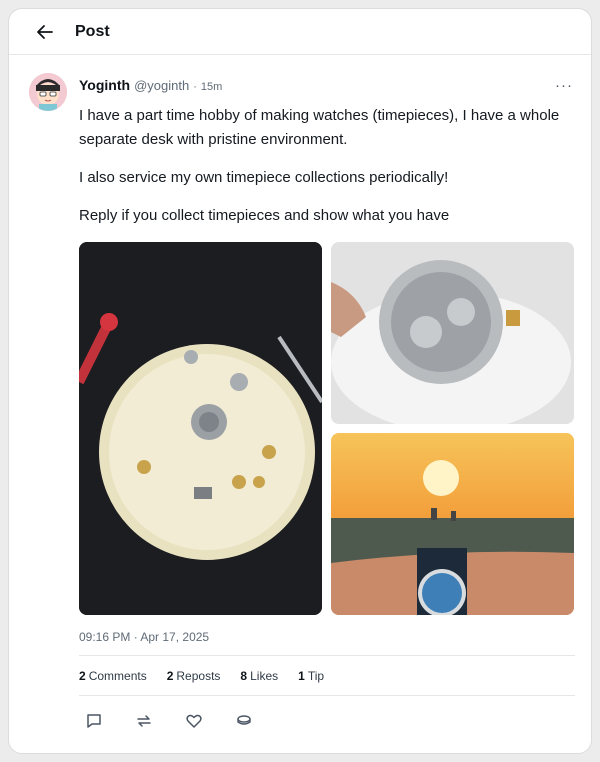  Describe the element at coordinates (161, 85) in the screenshot. I see `author-handle: @yoginth` at that location.